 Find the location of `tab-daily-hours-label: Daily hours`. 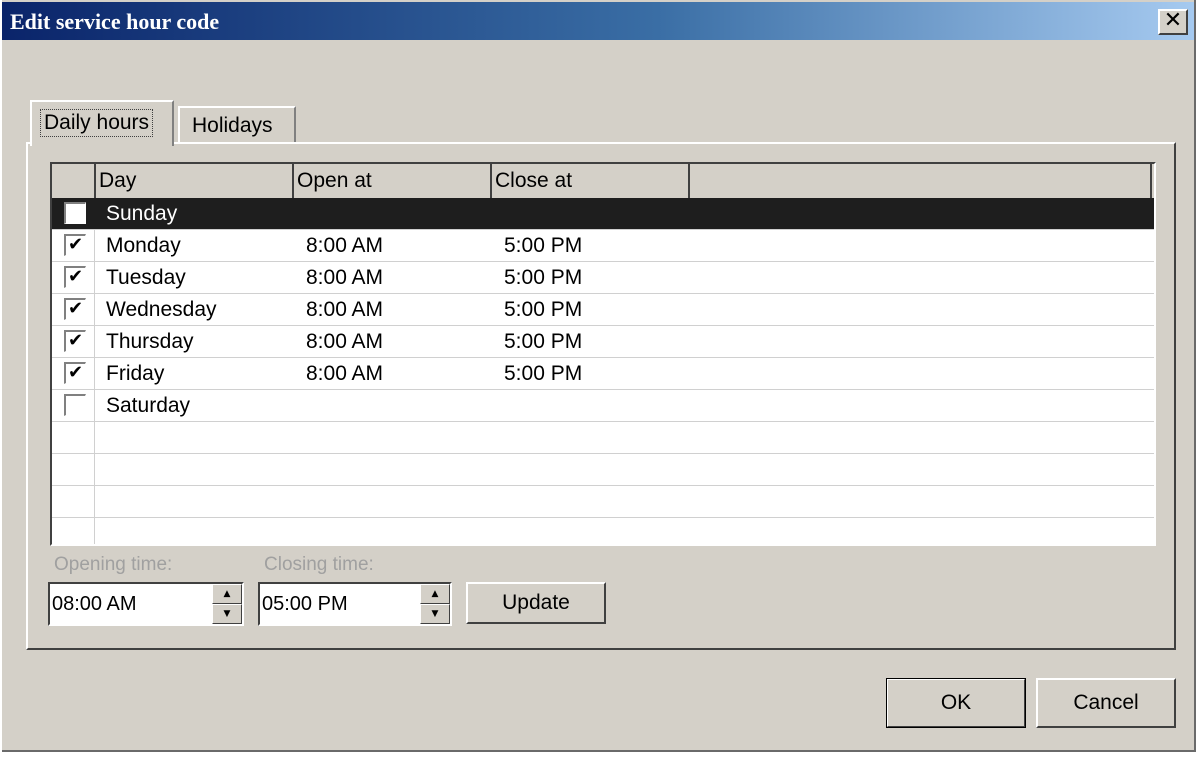

tab-daily-hours-label: Daily hours is located at coordinates (97, 123).